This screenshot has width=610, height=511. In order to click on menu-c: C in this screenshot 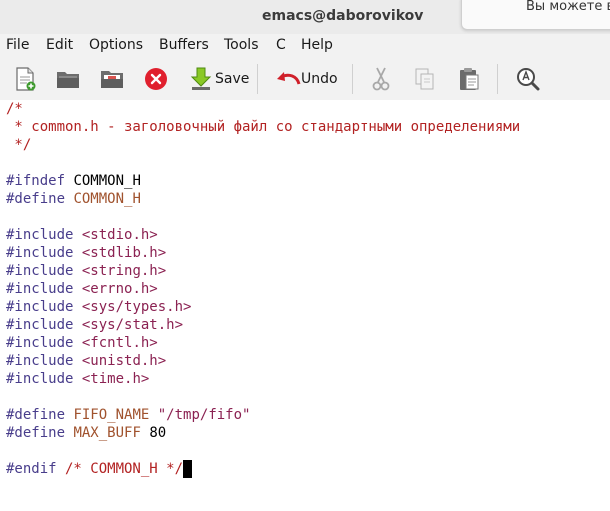, I will do `click(281, 45)`.